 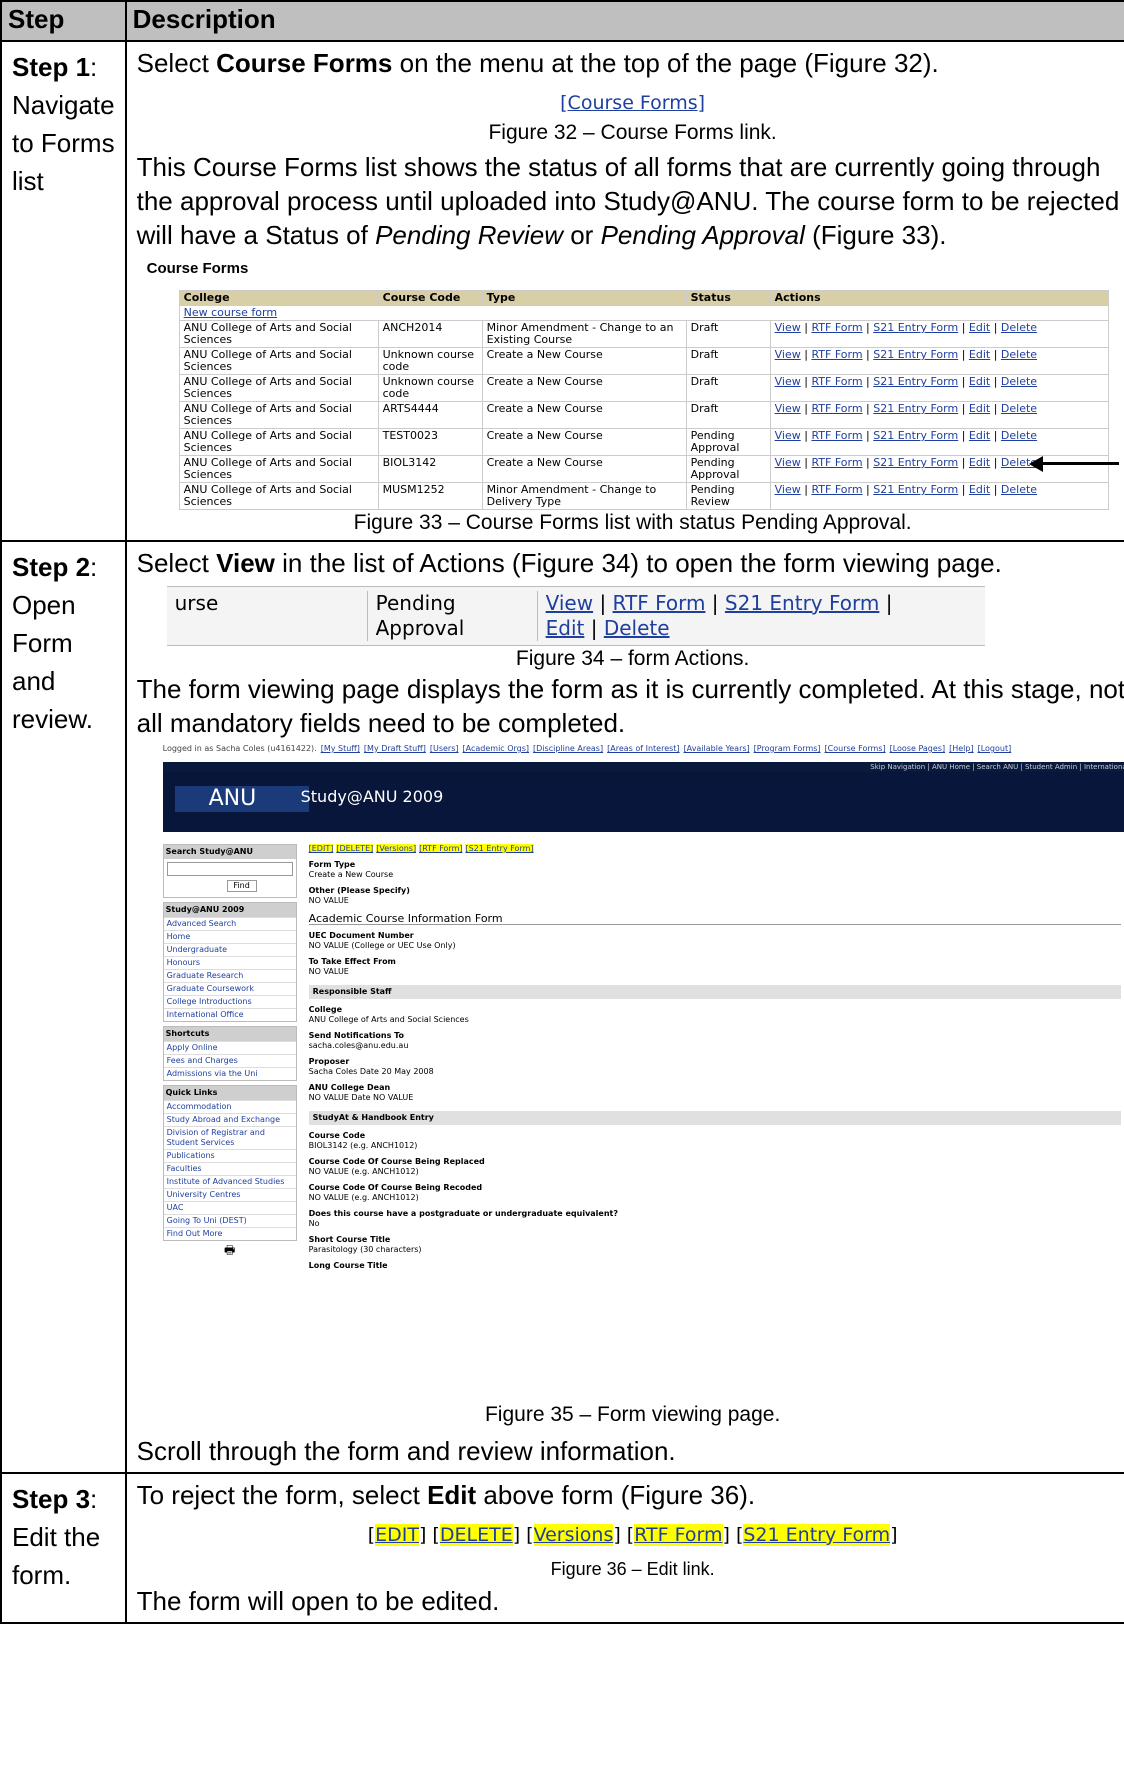 What do you see at coordinates (355, 848) in the screenshot?
I see `ss-delete-link: [DELETE]` at bounding box center [355, 848].